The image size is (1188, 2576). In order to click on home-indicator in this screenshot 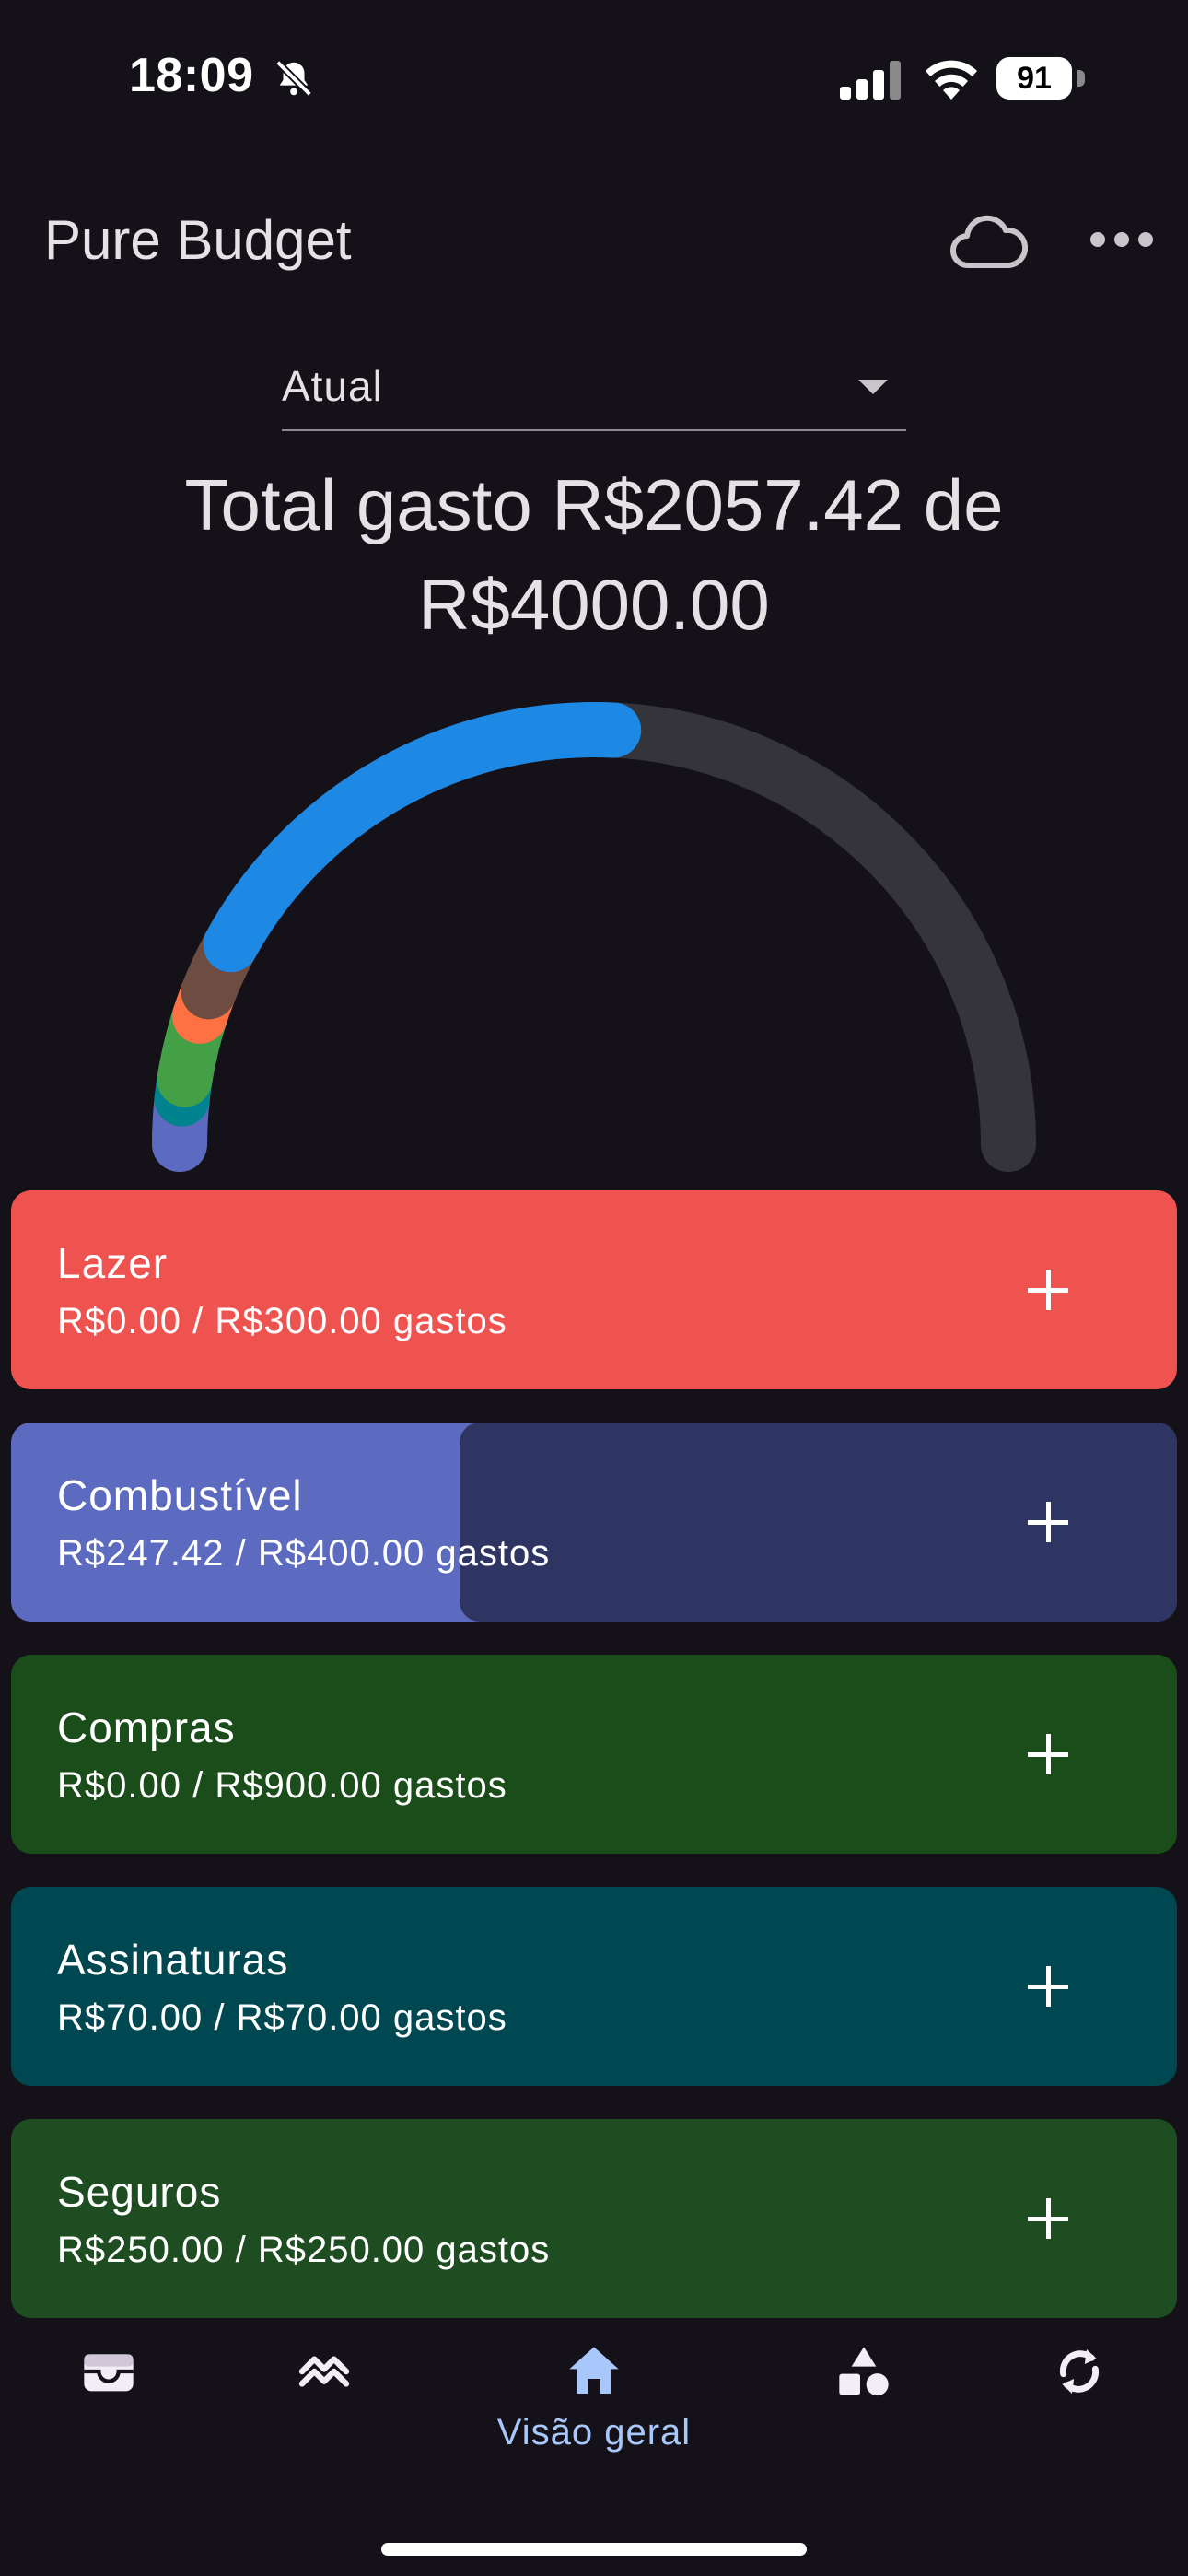, I will do `click(594, 2549)`.